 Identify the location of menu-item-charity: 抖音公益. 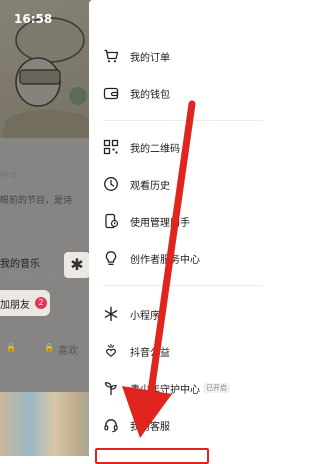
(176, 351).